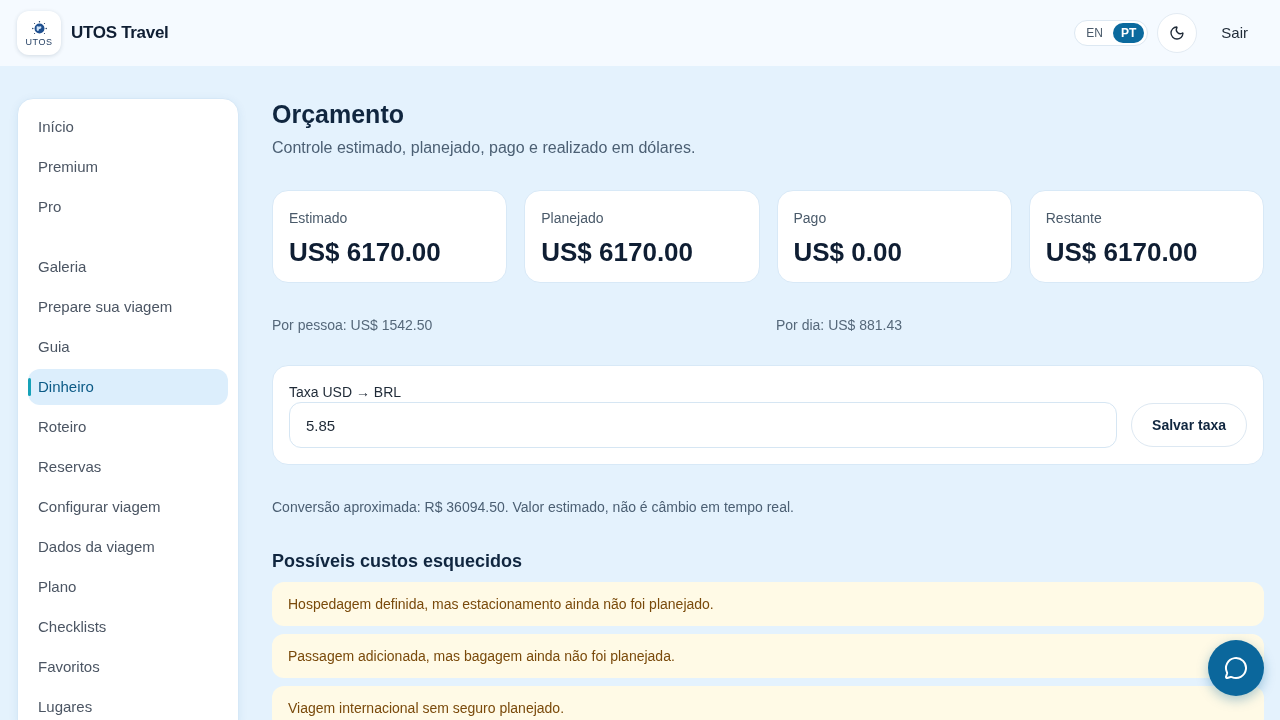 The width and height of the screenshot is (1280, 720). I want to click on language-option: EN, so click(1094, 33).